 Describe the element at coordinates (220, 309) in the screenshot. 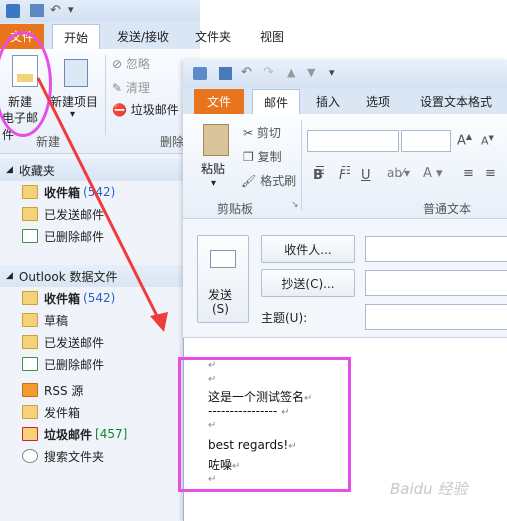

I see `send-shortcut-label: (S)` at that location.